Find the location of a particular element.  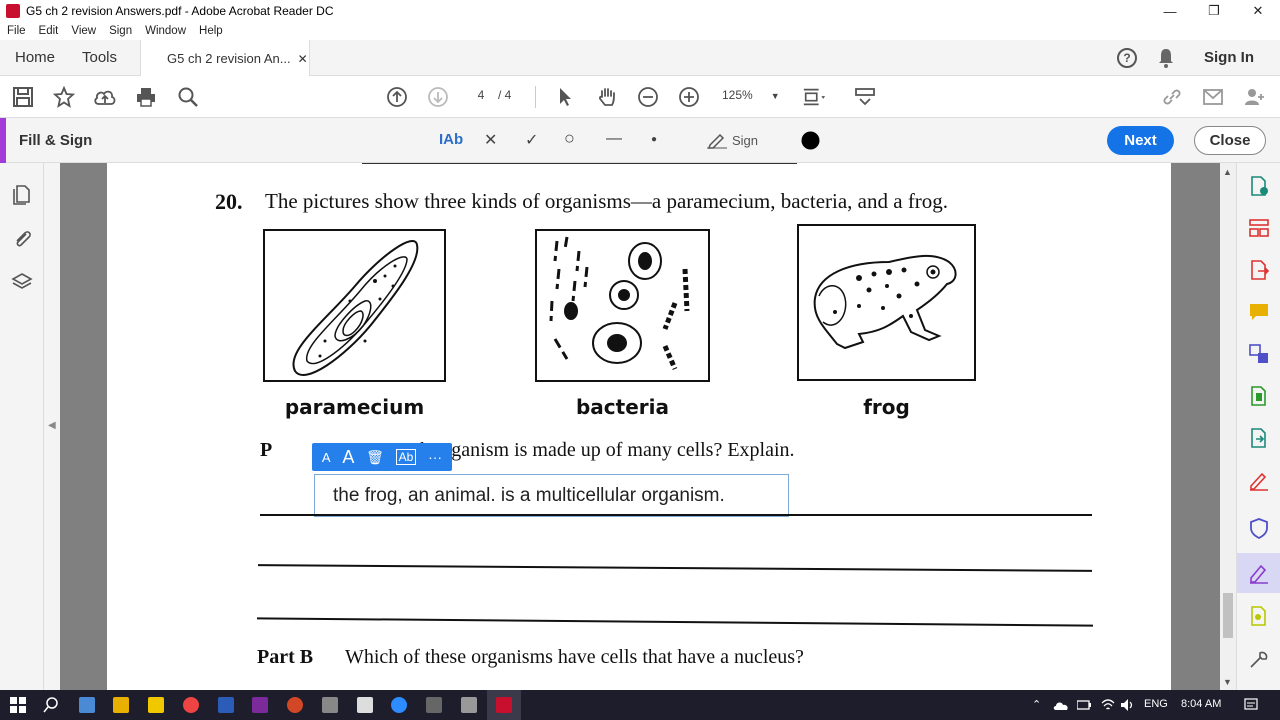

tray-wifi-icon is located at coordinates (1108, 705).